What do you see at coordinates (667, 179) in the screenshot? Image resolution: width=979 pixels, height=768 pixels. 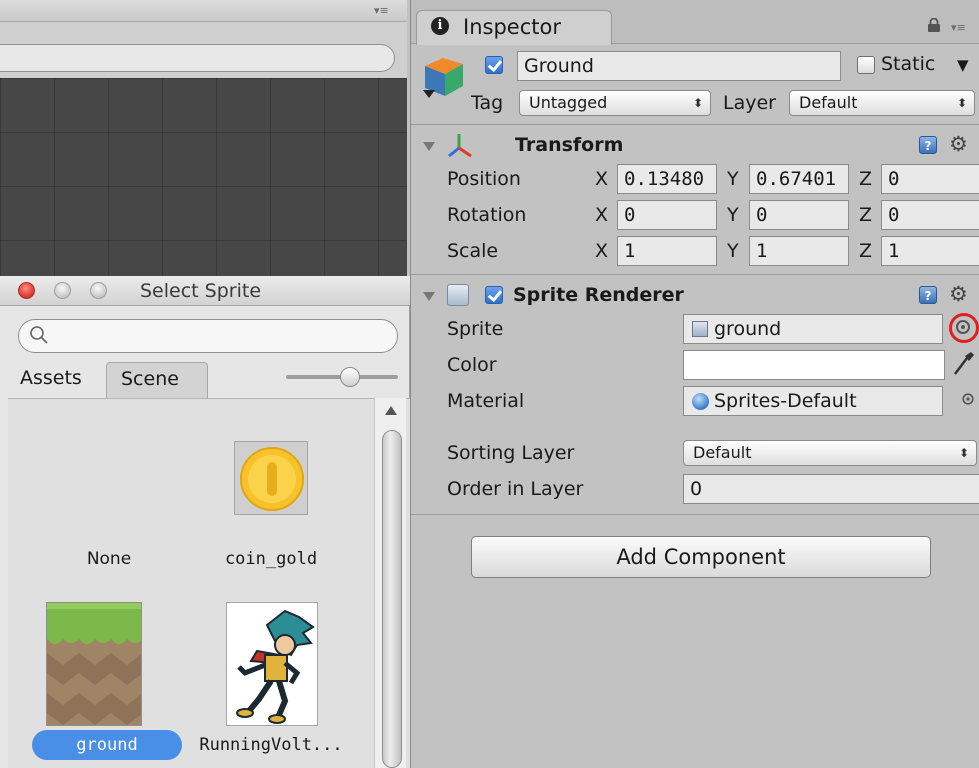 I see `position-x-field: 0.13480` at bounding box center [667, 179].